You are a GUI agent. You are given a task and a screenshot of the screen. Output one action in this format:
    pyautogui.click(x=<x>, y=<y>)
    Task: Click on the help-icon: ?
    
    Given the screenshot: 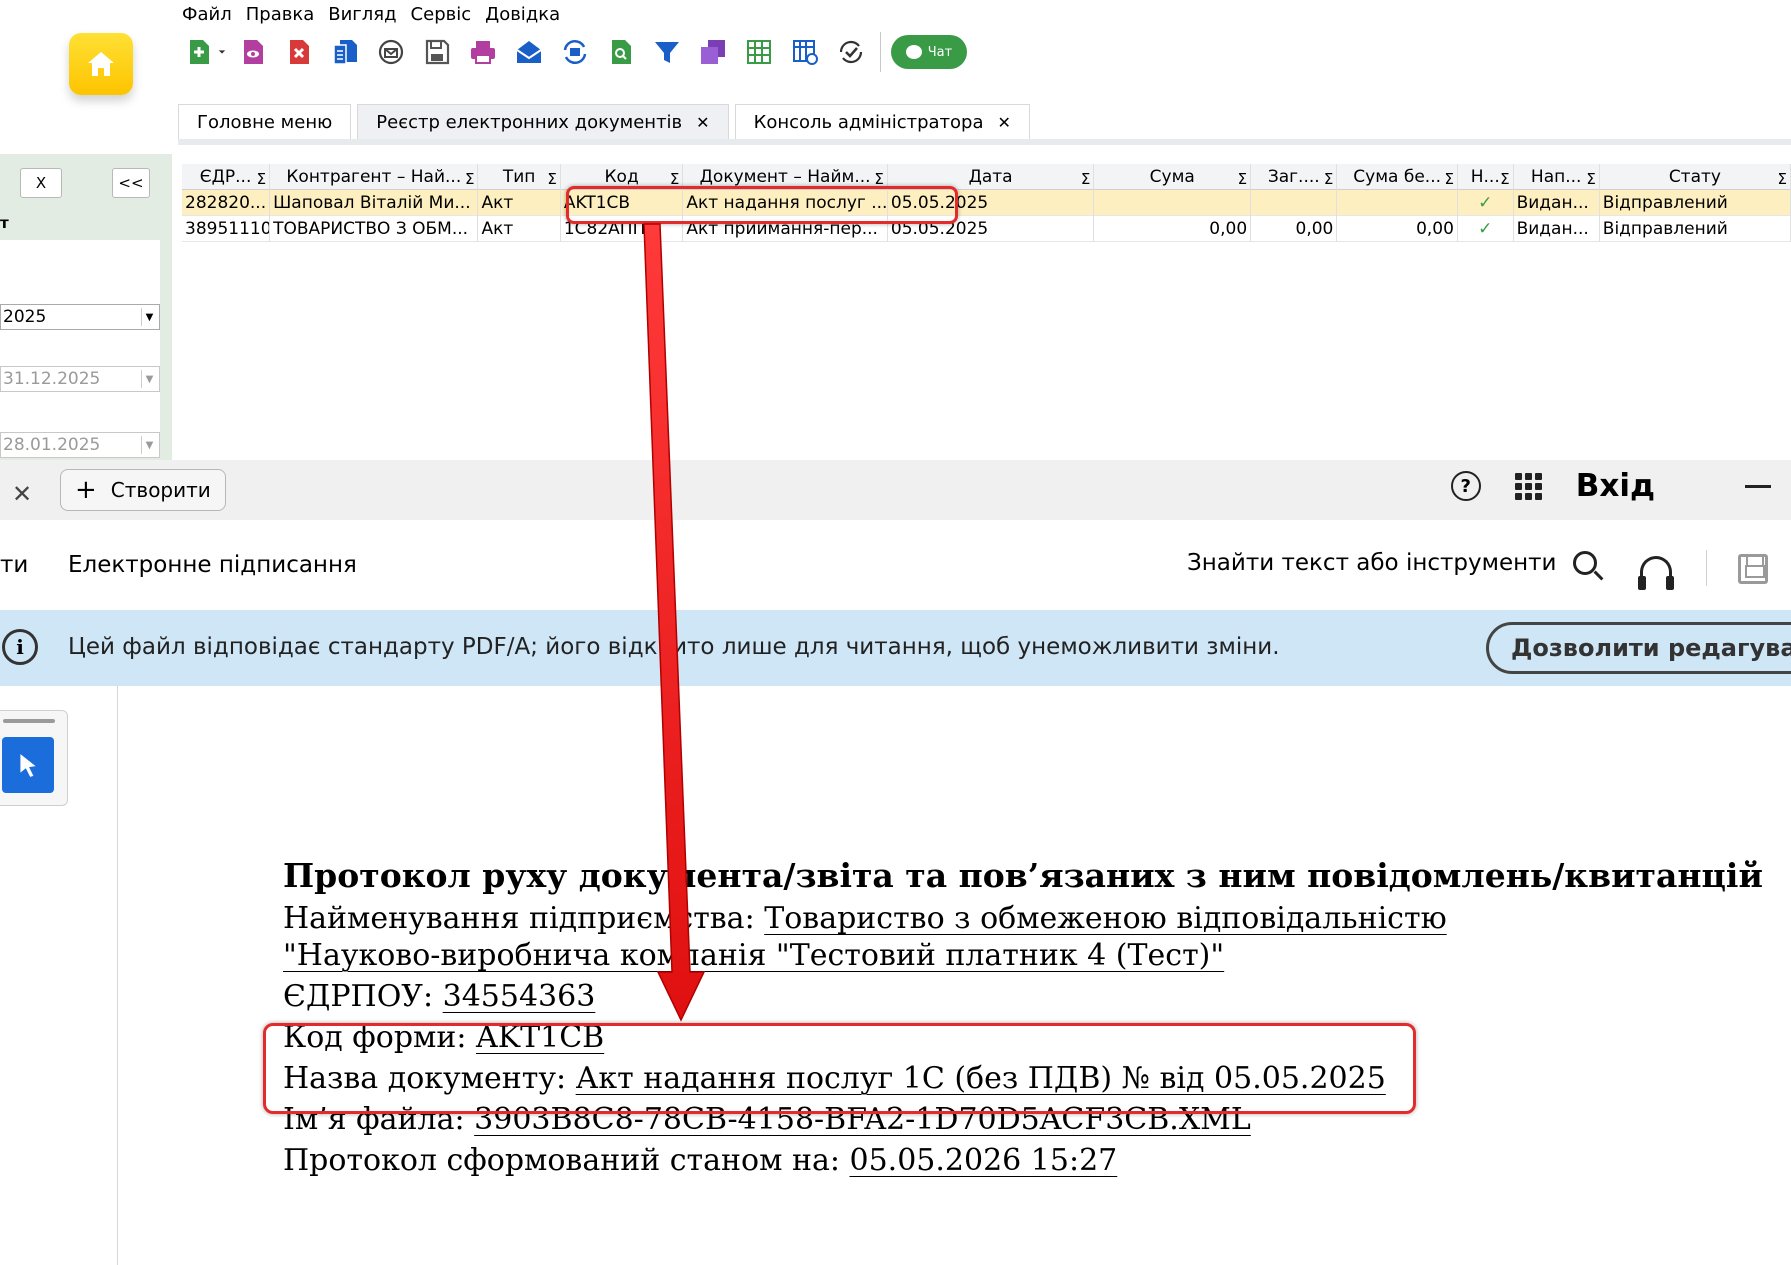 What is the action you would take?
    pyautogui.click(x=1465, y=486)
    